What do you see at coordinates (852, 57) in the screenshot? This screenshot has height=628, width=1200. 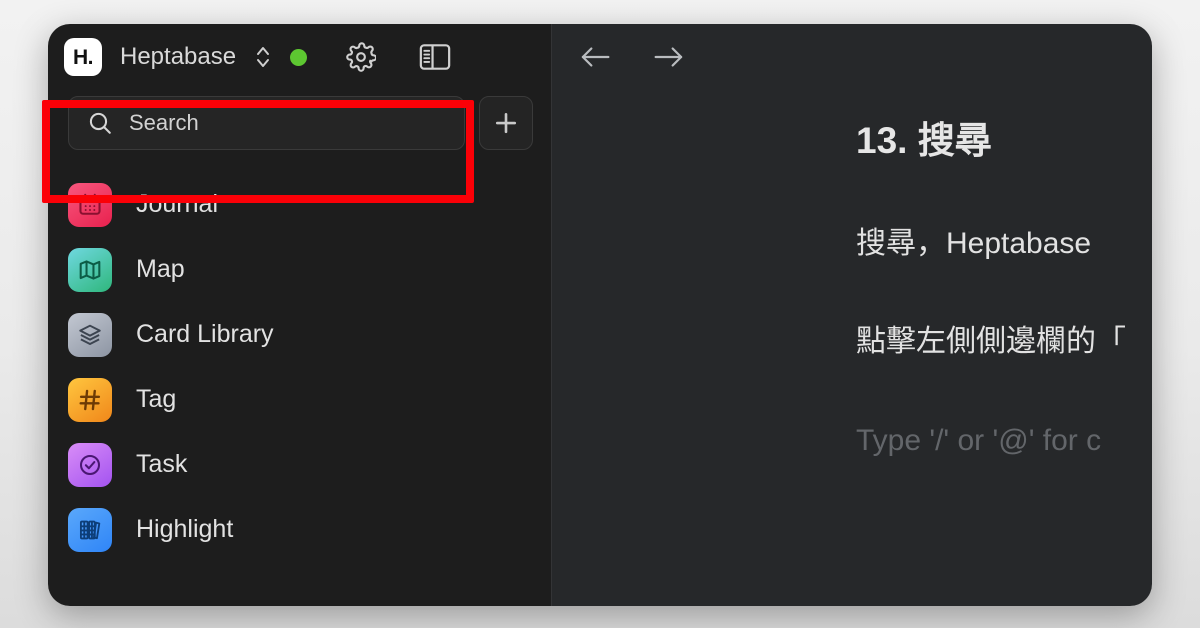 I see `main-toolbar` at bounding box center [852, 57].